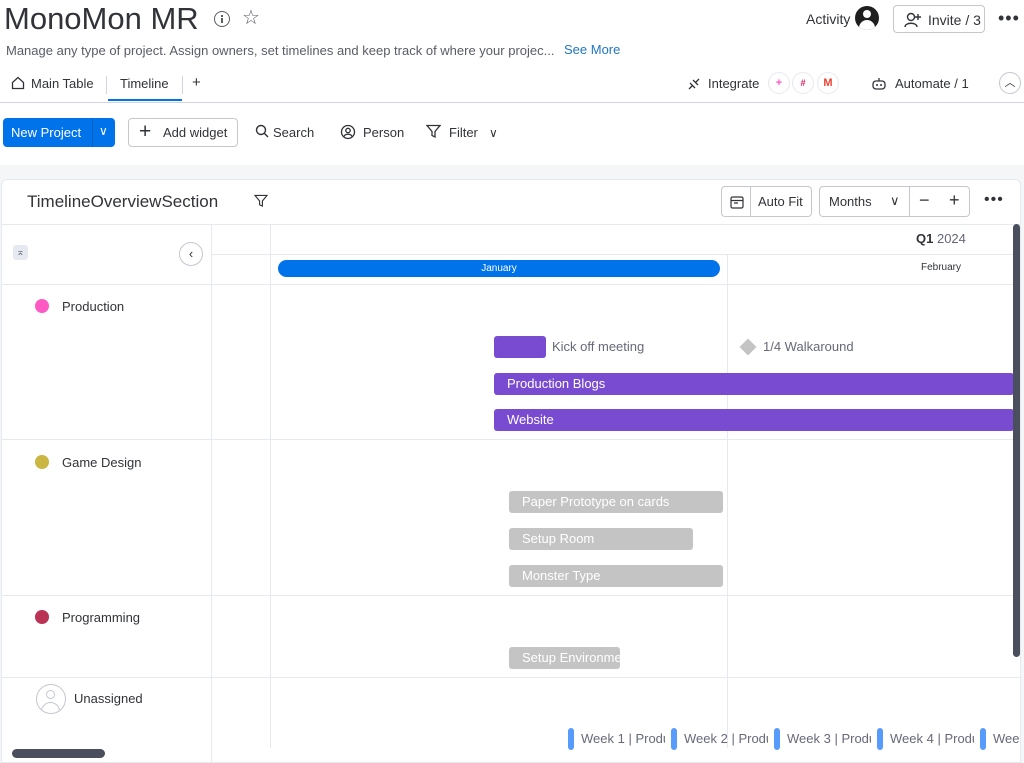  Describe the element at coordinates (101, 462) in the screenshot. I see `group-game-design: Game Design` at that location.